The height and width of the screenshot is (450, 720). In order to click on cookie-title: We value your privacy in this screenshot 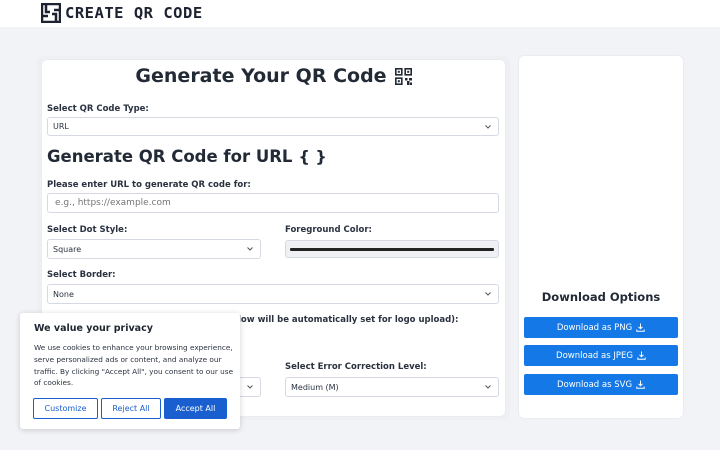, I will do `click(93, 328)`.